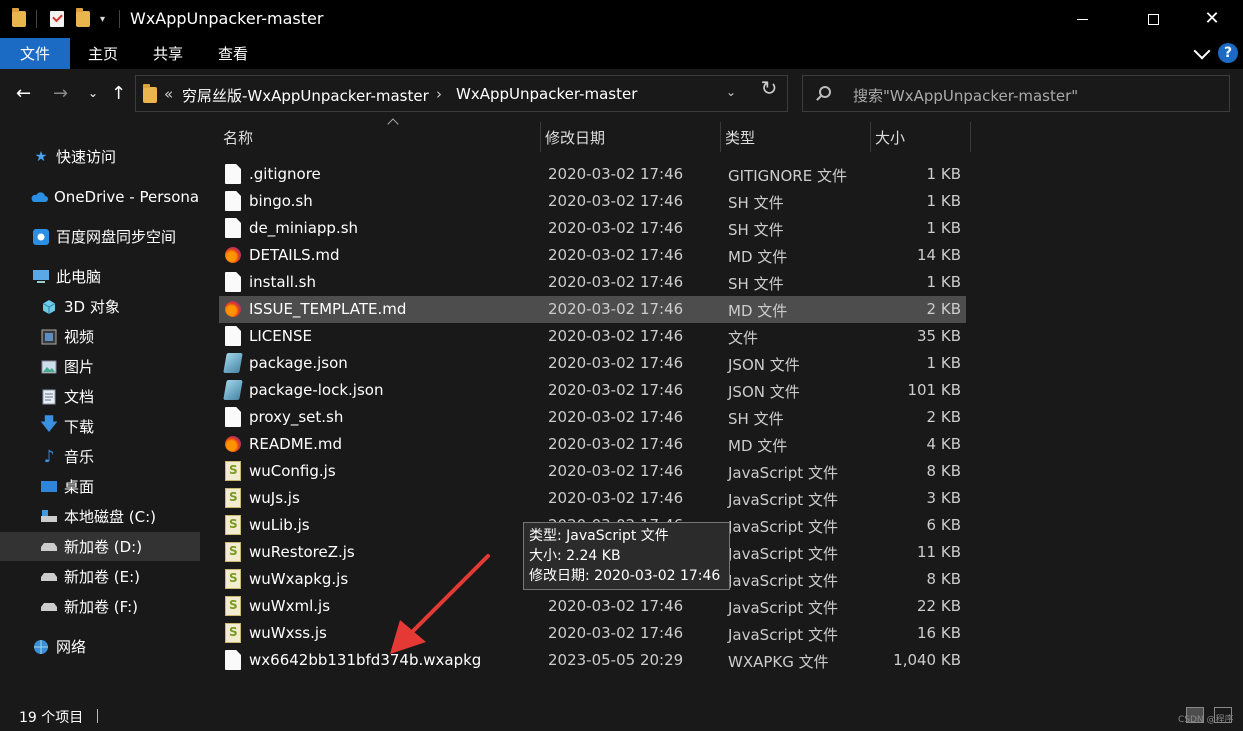  I want to click on new-folder-icon, so click(83, 18).